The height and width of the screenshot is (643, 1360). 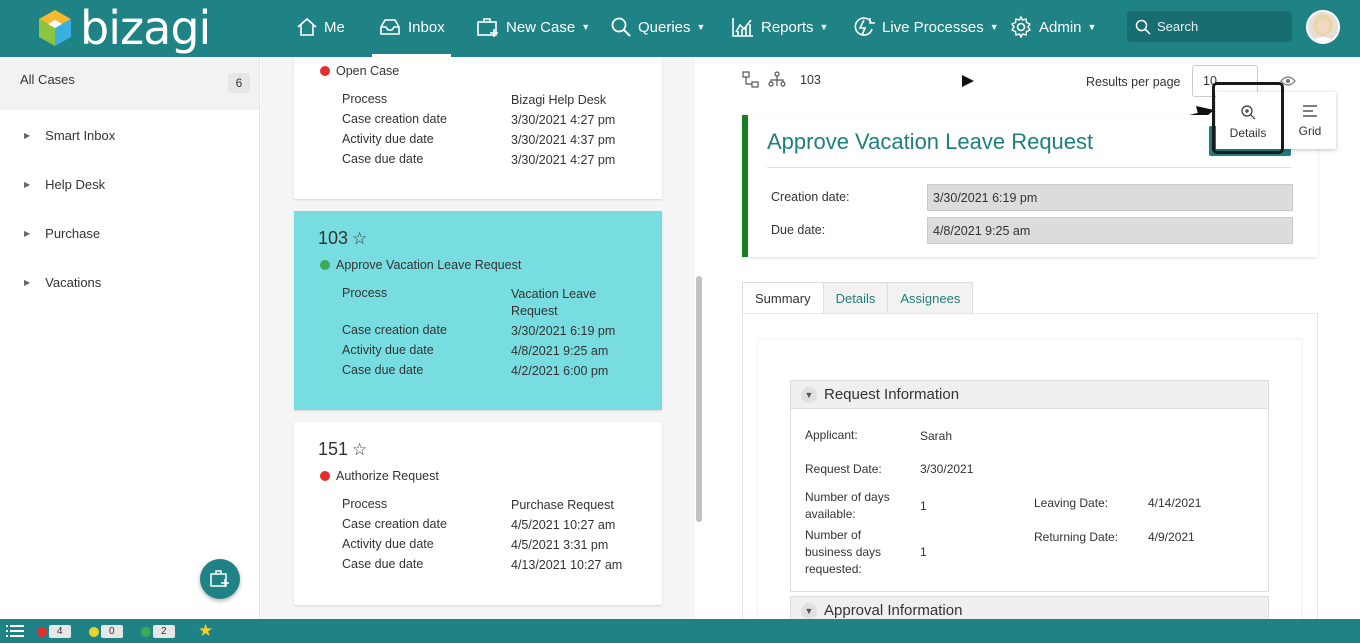 What do you see at coordinates (383, 370) in the screenshot?
I see `field-key: Case due date` at bounding box center [383, 370].